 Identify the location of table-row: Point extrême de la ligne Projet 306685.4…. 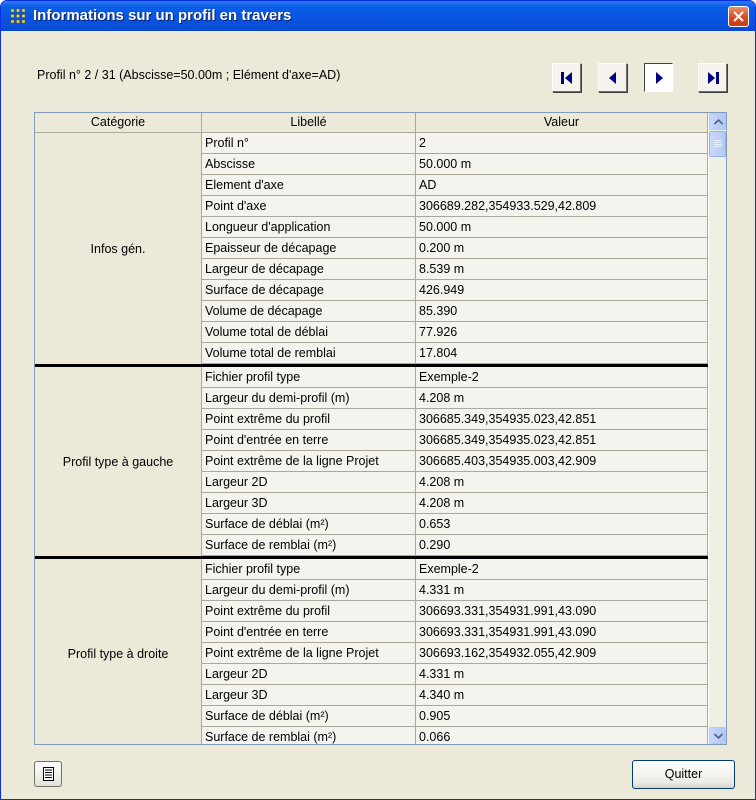
(455, 461).